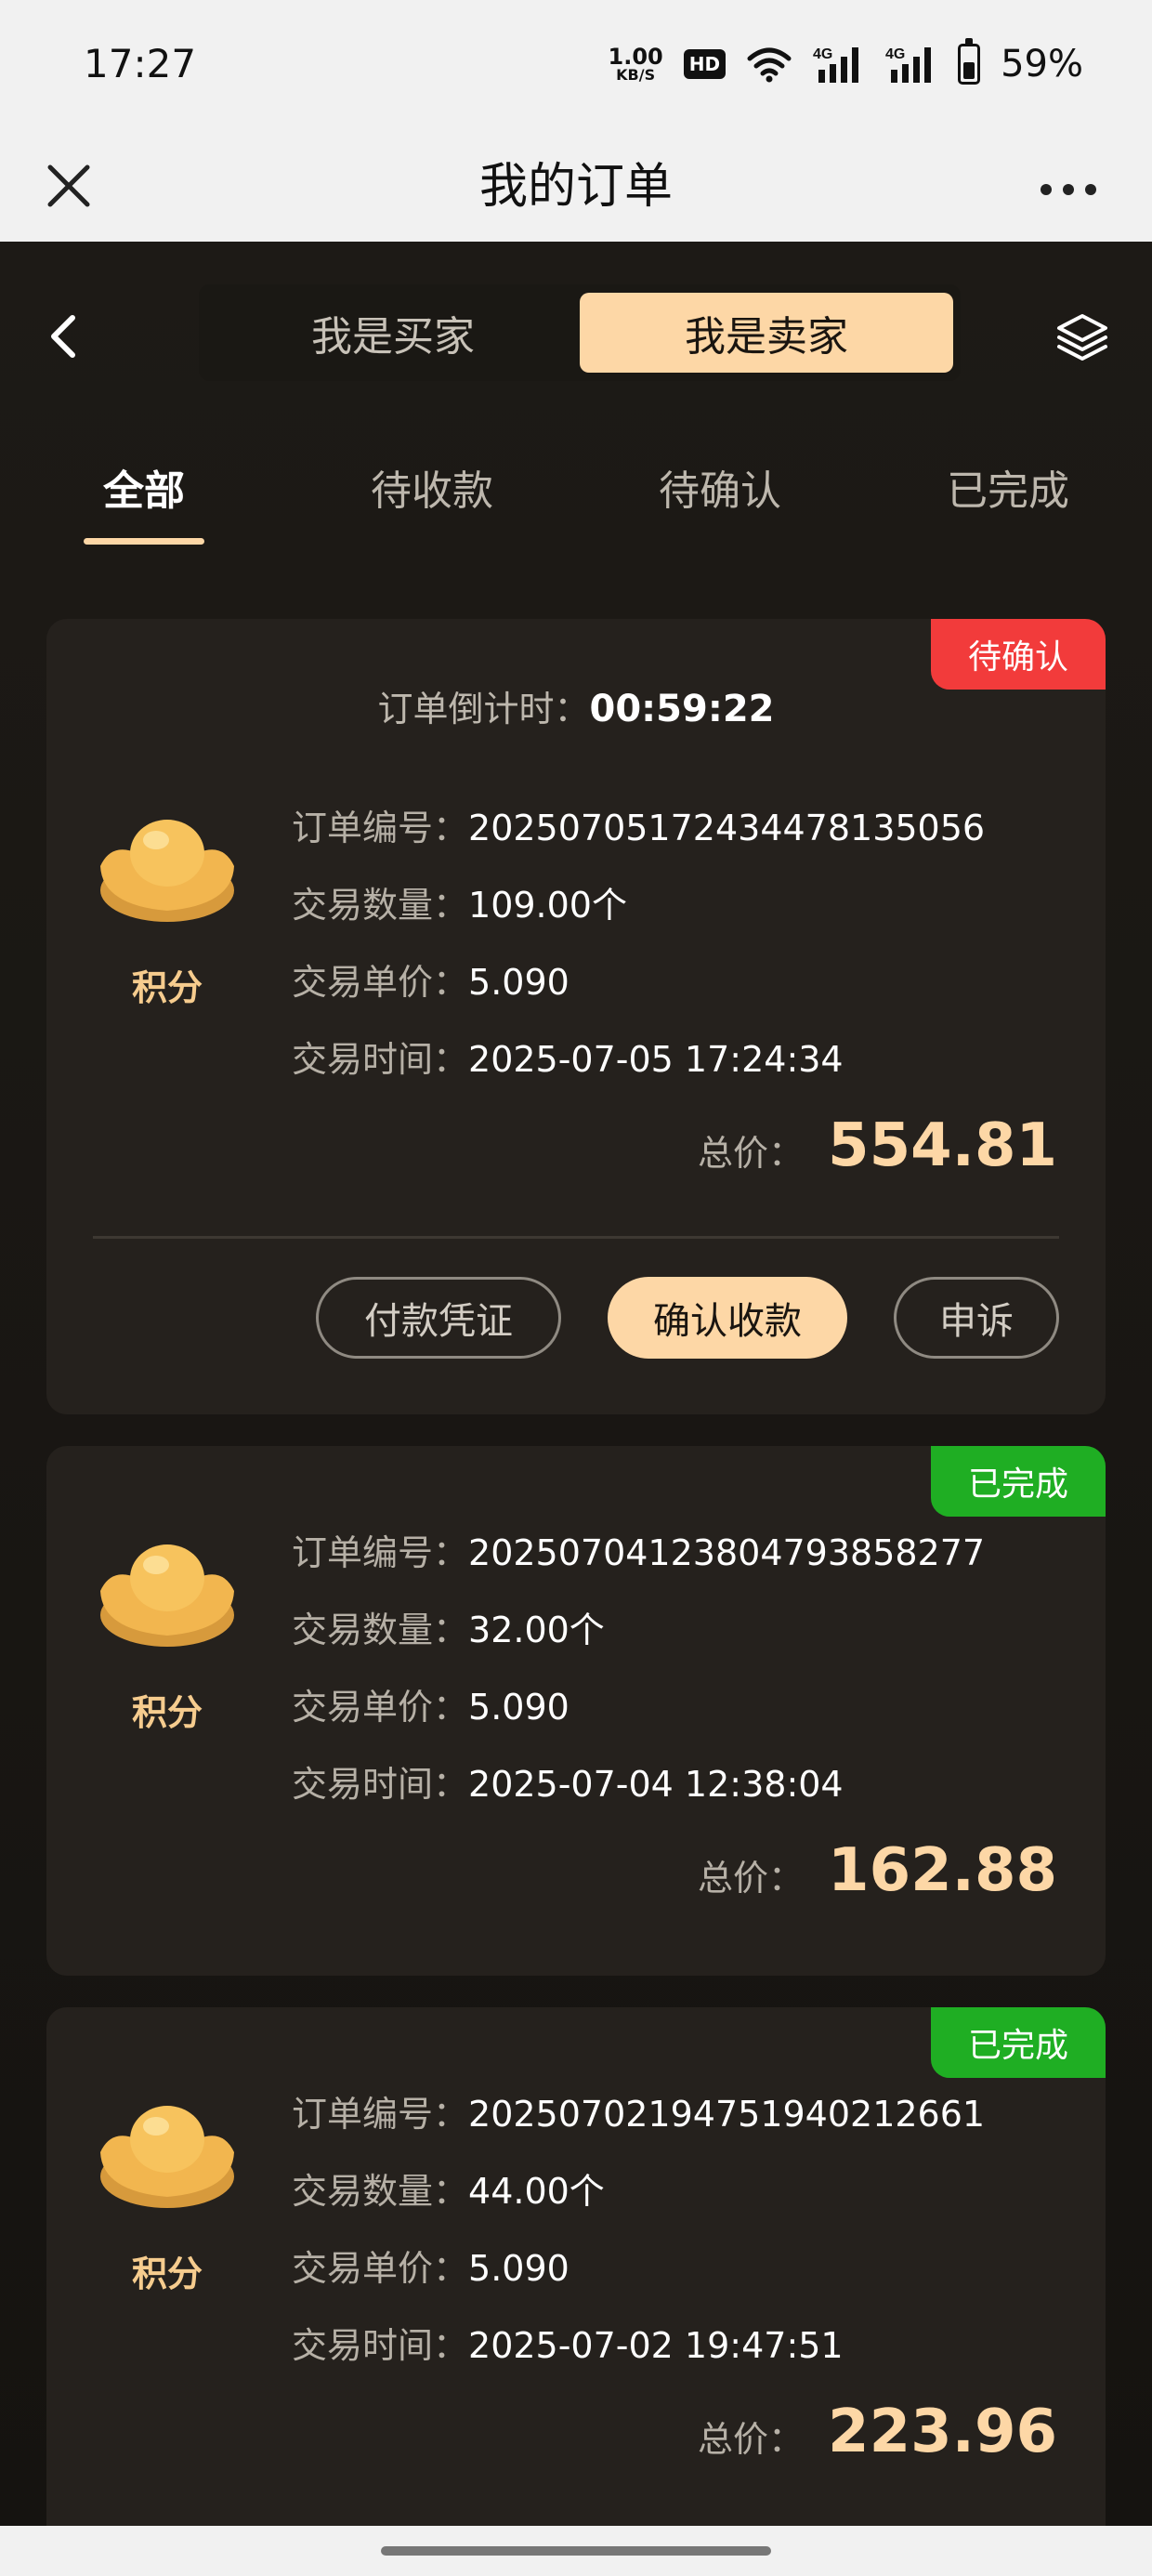 The height and width of the screenshot is (2576, 1152). I want to click on order-total: 总价： 554.81, so click(877, 1145).